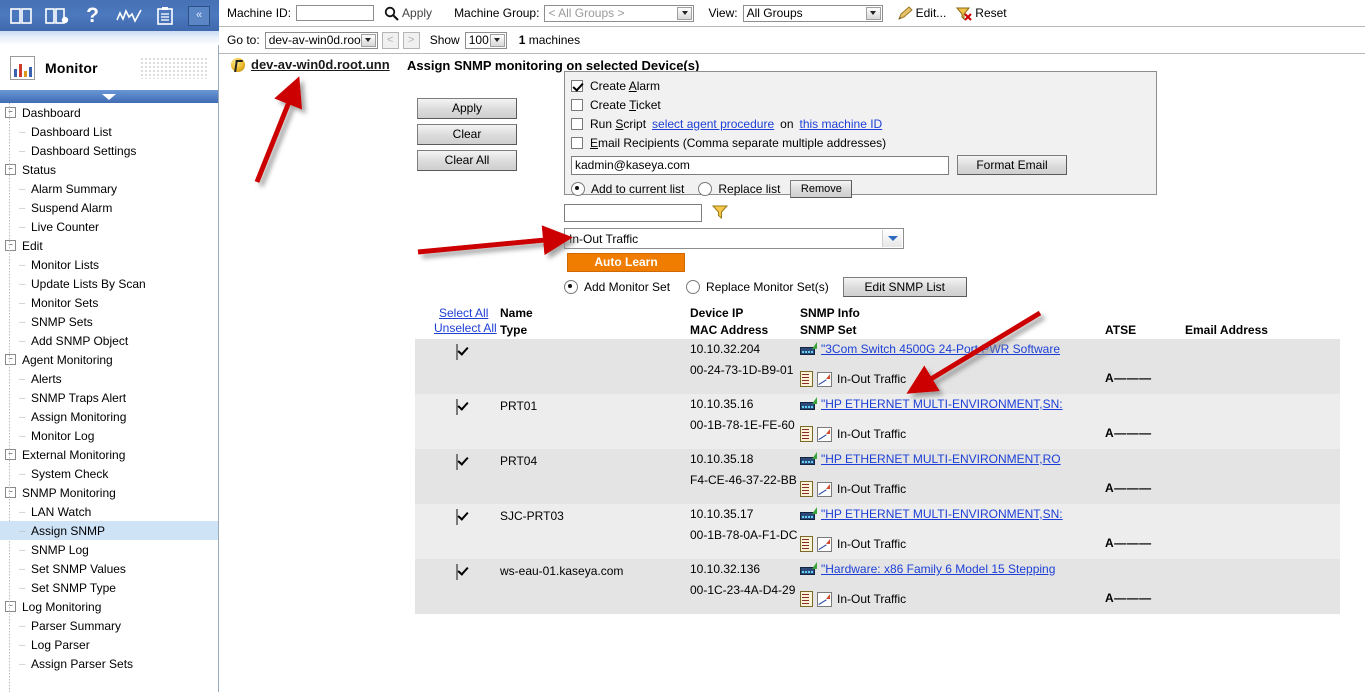  What do you see at coordinates (109, 663) in the screenshot?
I see `sidebar-item-assign-parser-sets: ─ Assign Parser Sets` at bounding box center [109, 663].